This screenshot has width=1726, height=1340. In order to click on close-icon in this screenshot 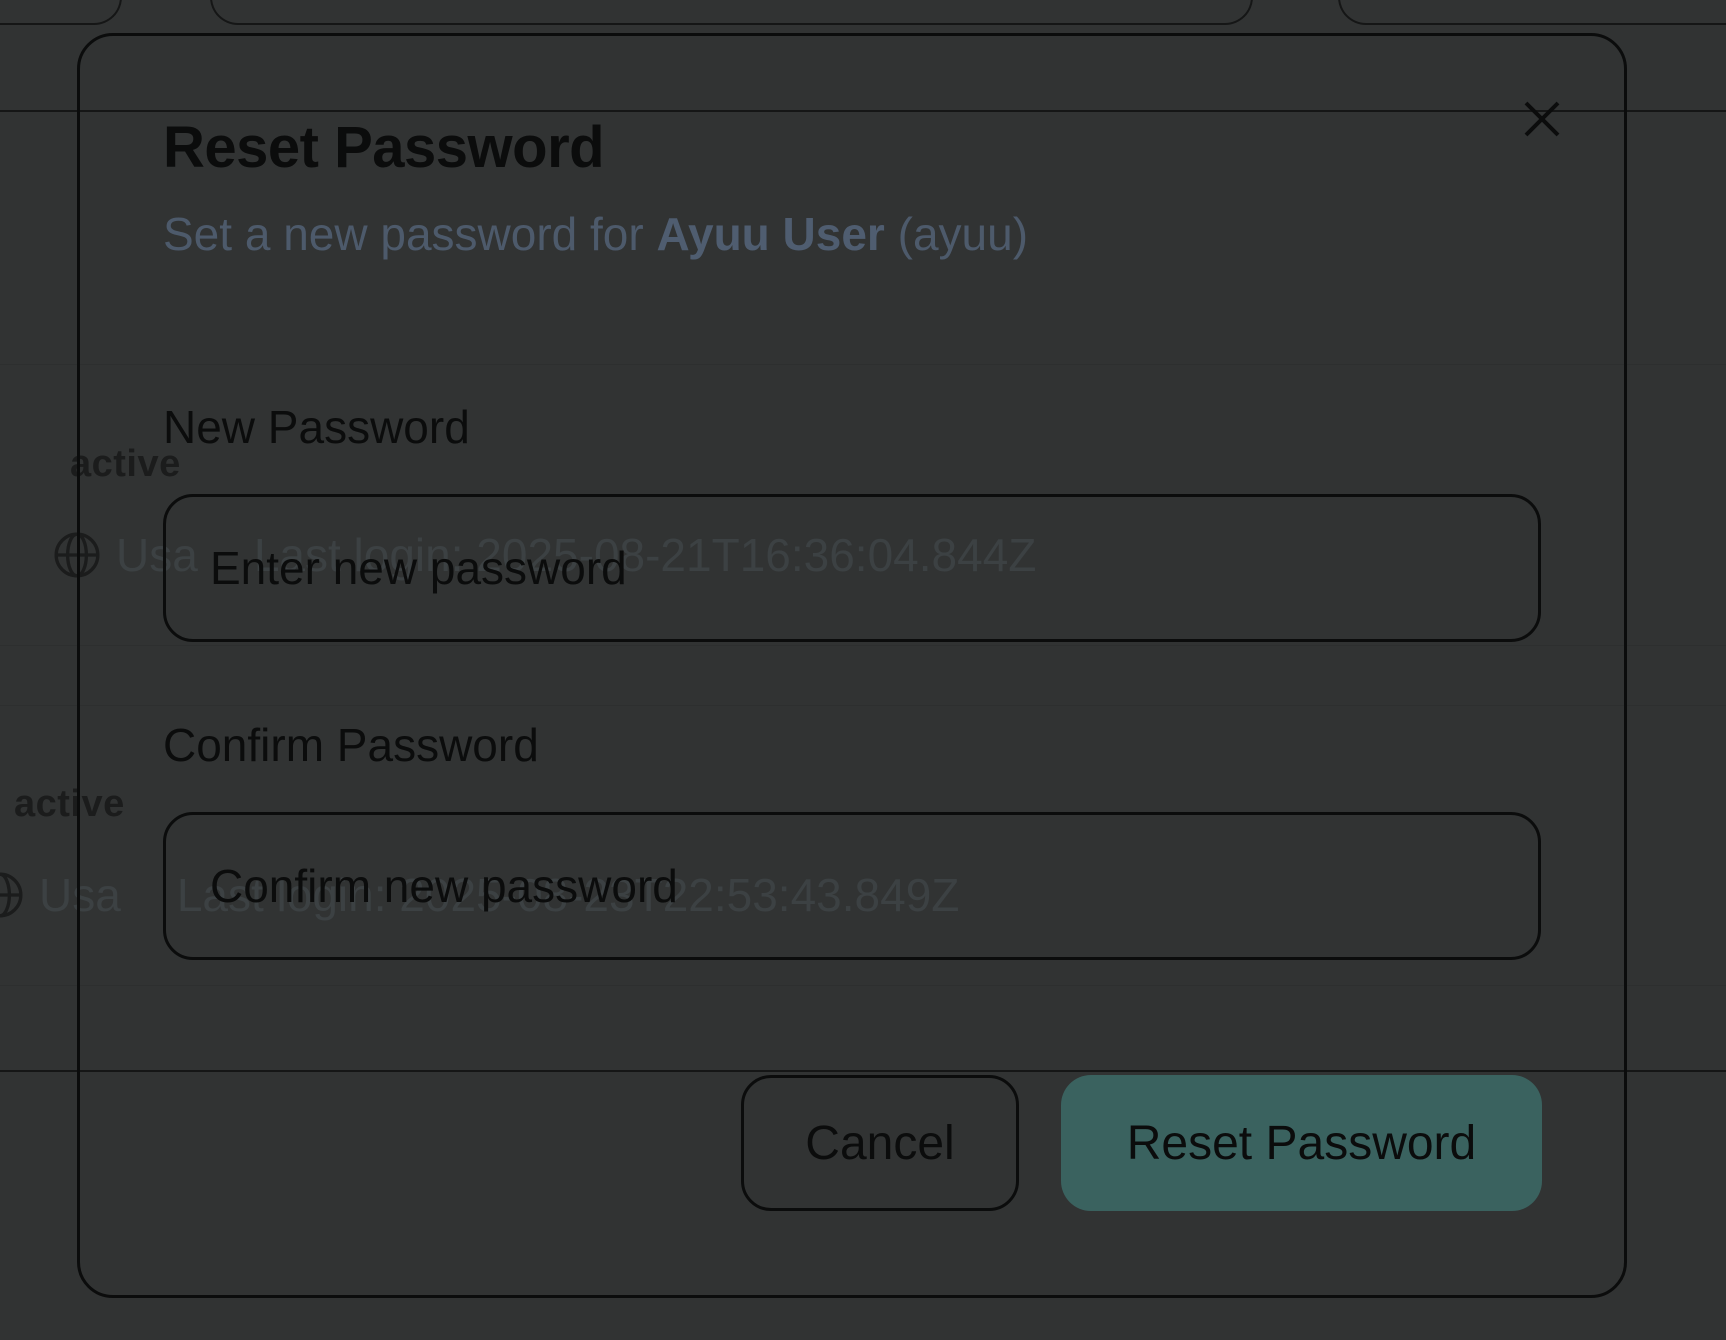, I will do `click(1542, 119)`.